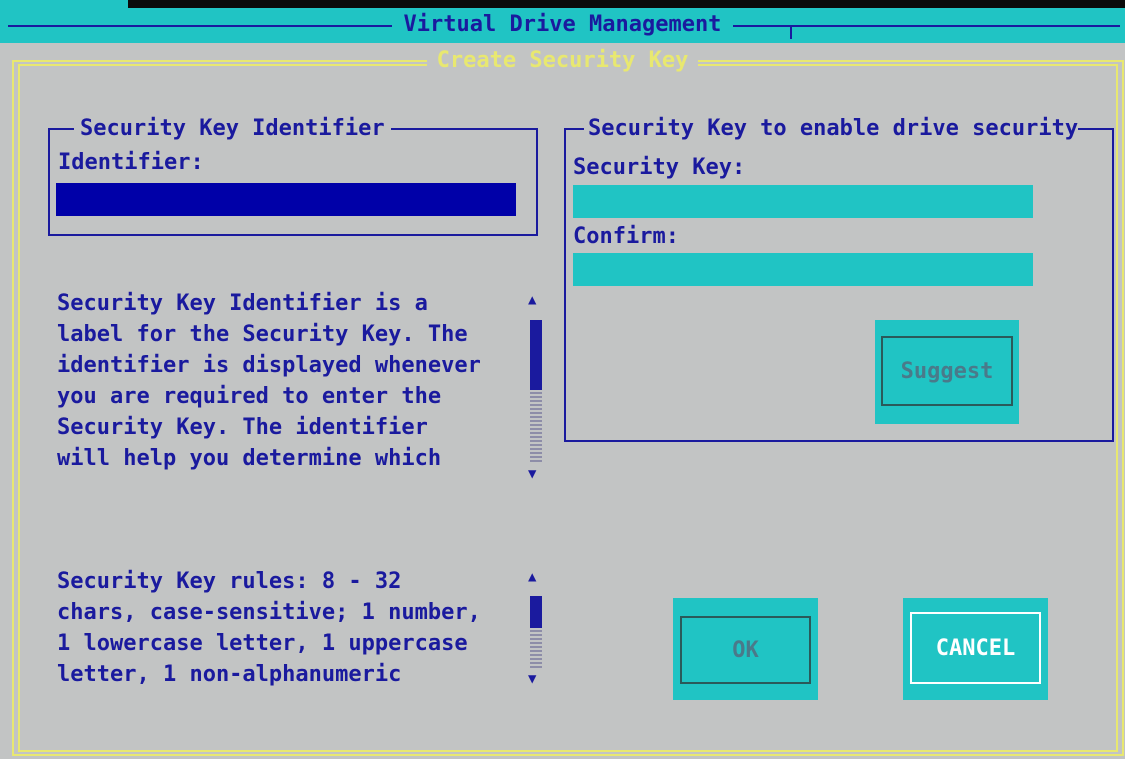  I want to click on suggest-button: Suggest, so click(947, 371).